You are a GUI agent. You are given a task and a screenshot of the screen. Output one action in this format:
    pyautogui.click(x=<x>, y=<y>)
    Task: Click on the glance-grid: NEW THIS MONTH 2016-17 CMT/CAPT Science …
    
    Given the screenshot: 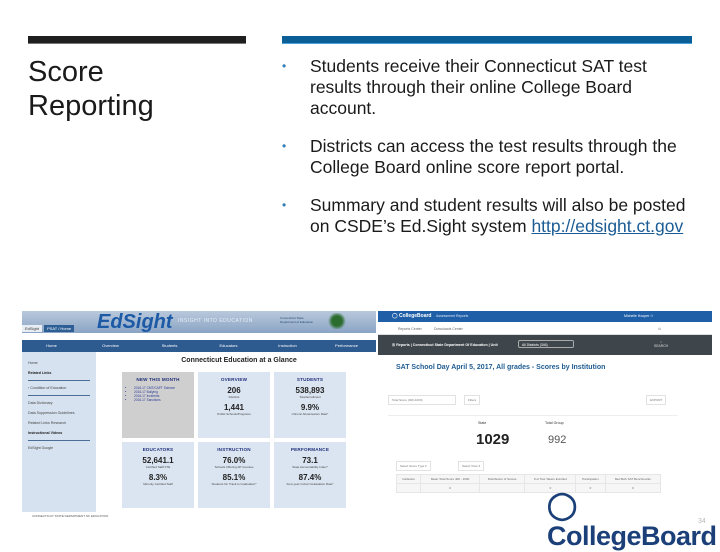 What is the action you would take?
    pyautogui.click(x=234, y=440)
    